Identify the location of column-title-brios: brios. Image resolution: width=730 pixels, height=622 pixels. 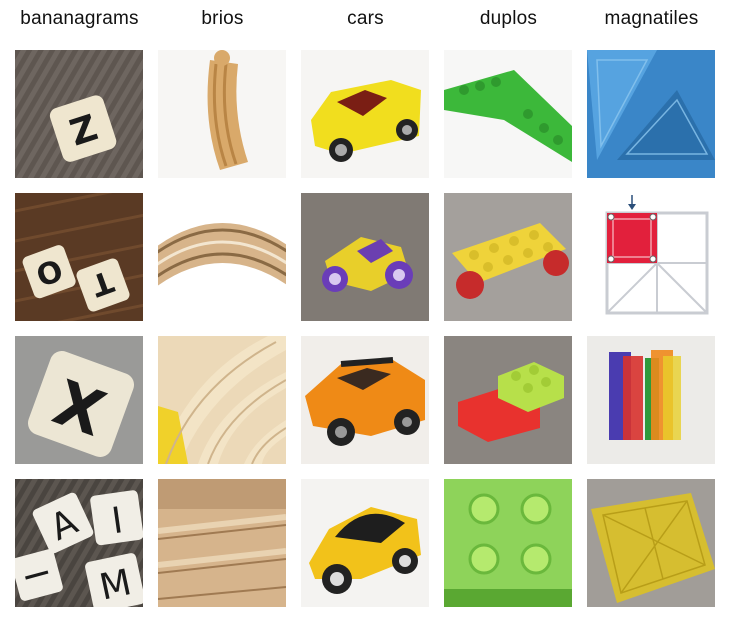
(222, 18).